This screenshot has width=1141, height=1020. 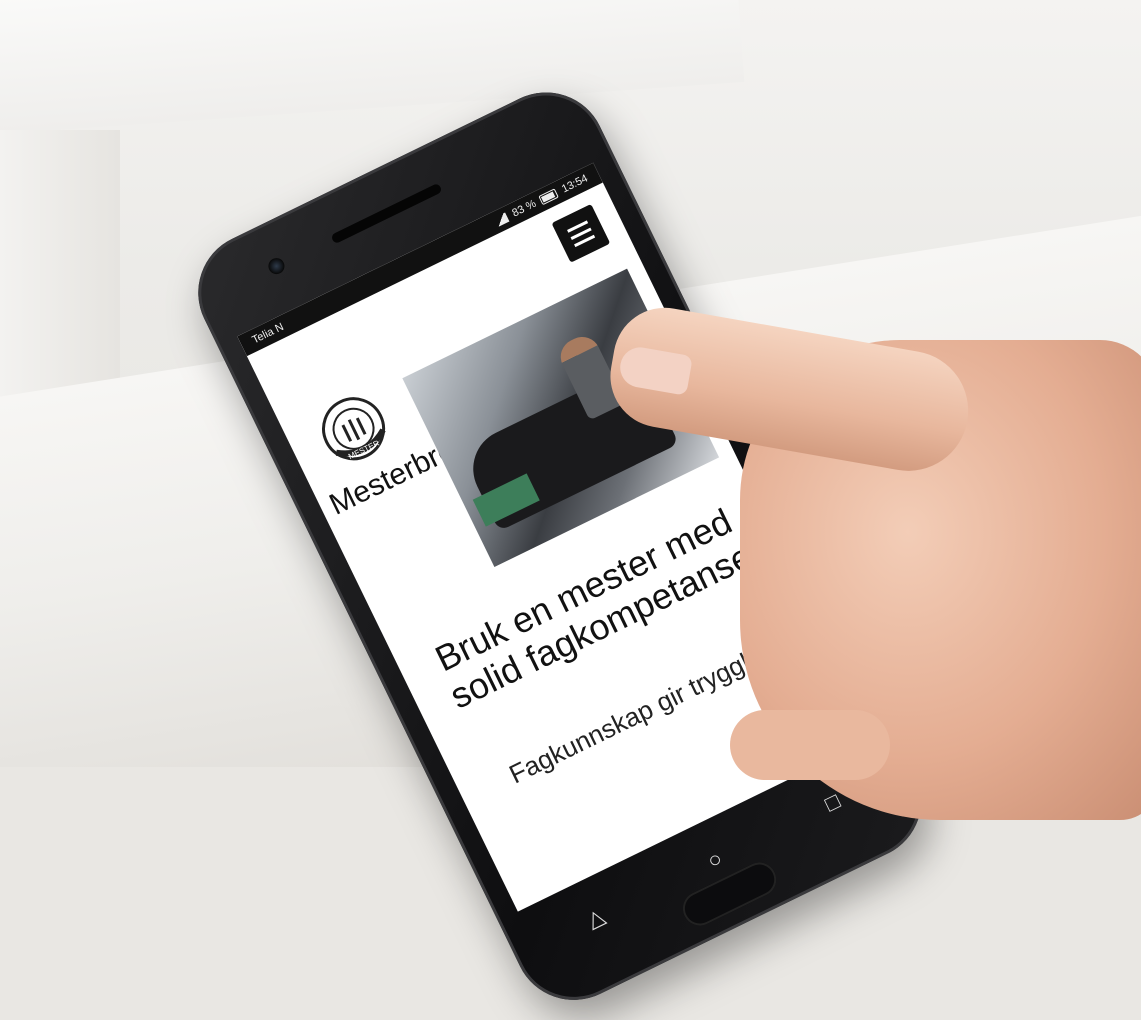 What do you see at coordinates (524, 208) in the screenshot?
I see `battery-percent: 83 %` at bounding box center [524, 208].